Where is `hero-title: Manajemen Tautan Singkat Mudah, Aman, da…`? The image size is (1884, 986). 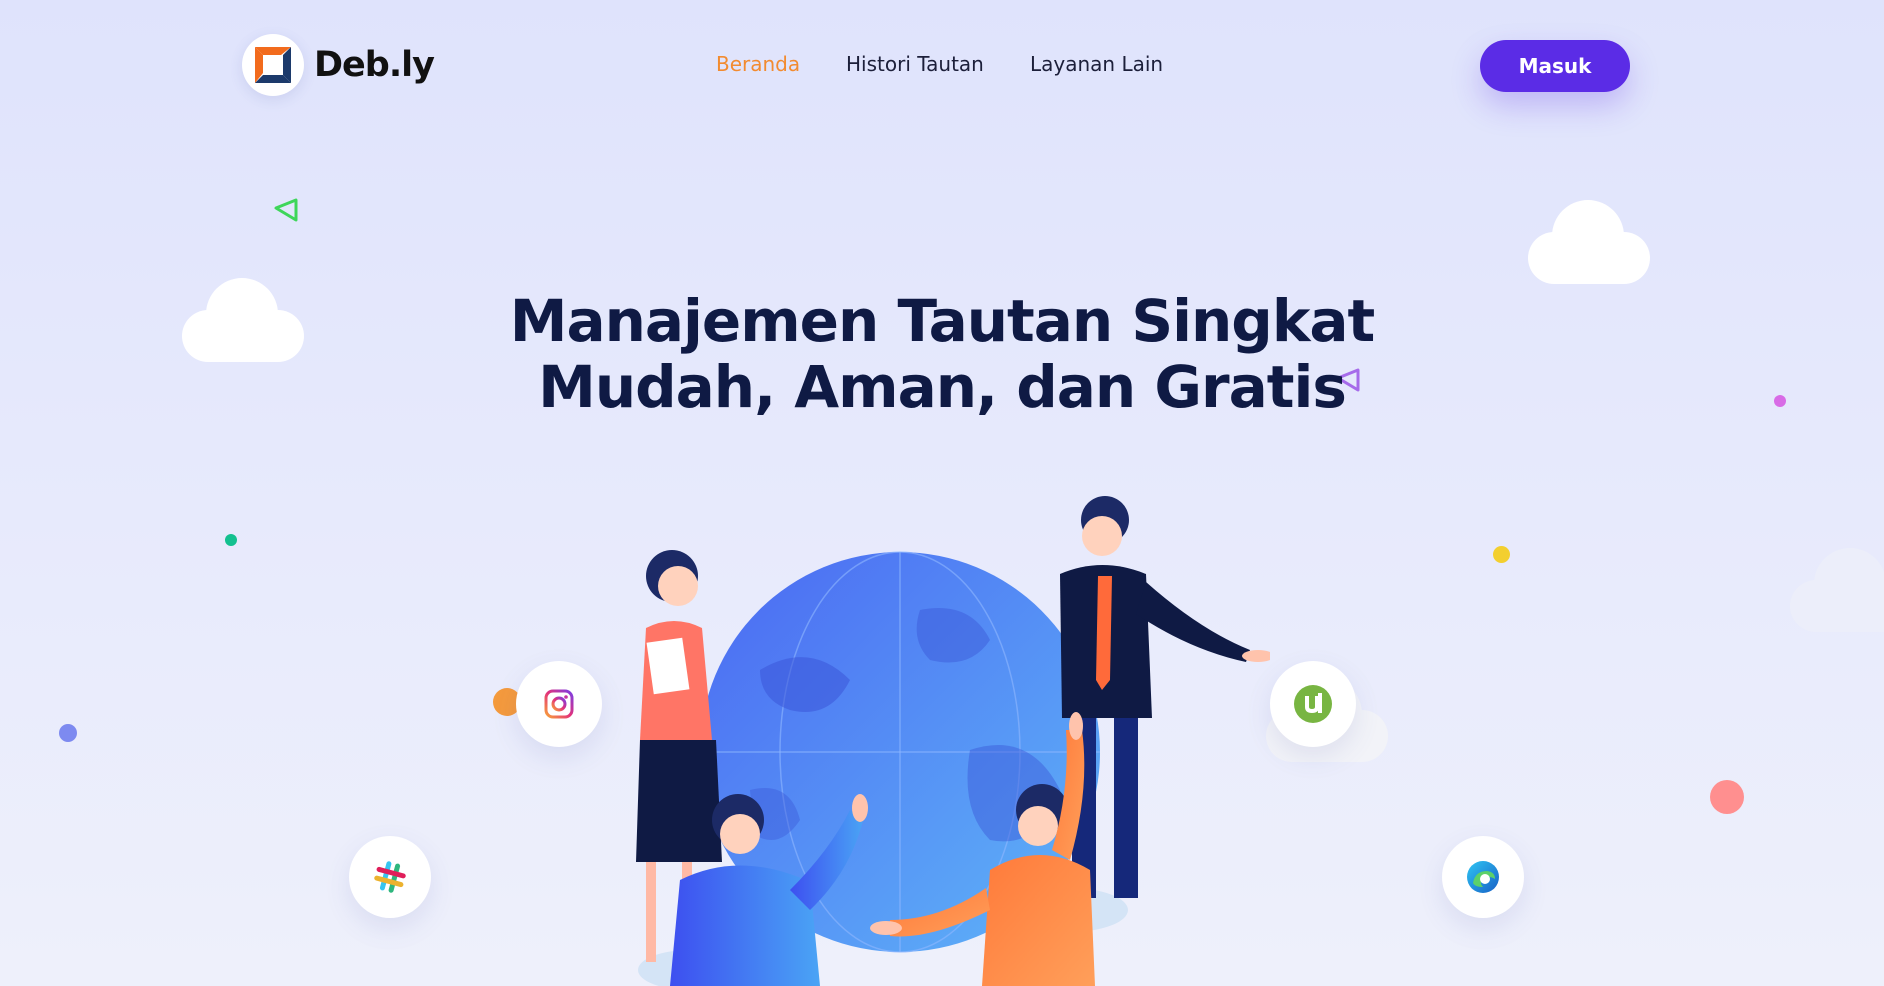 hero-title: Manajemen Tautan Singkat Mudah, Aman, da… is located at coordinates (942, 354).